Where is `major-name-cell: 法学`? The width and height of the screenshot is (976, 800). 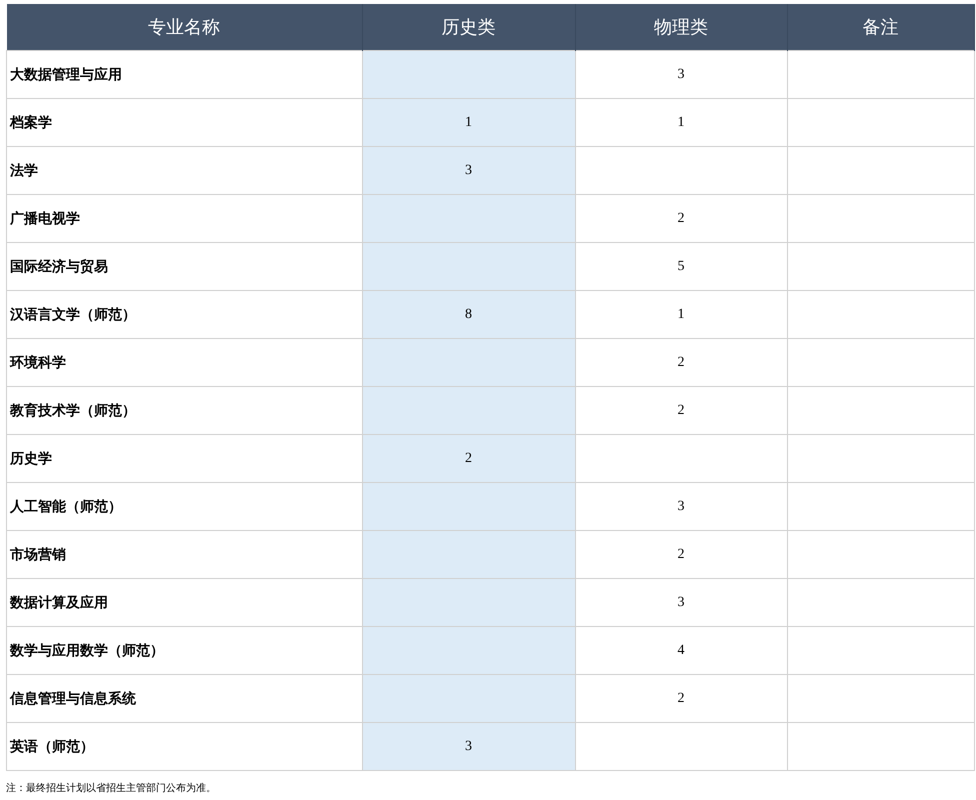 major-name-cell: 法学 is located at coordinates (184, 170).